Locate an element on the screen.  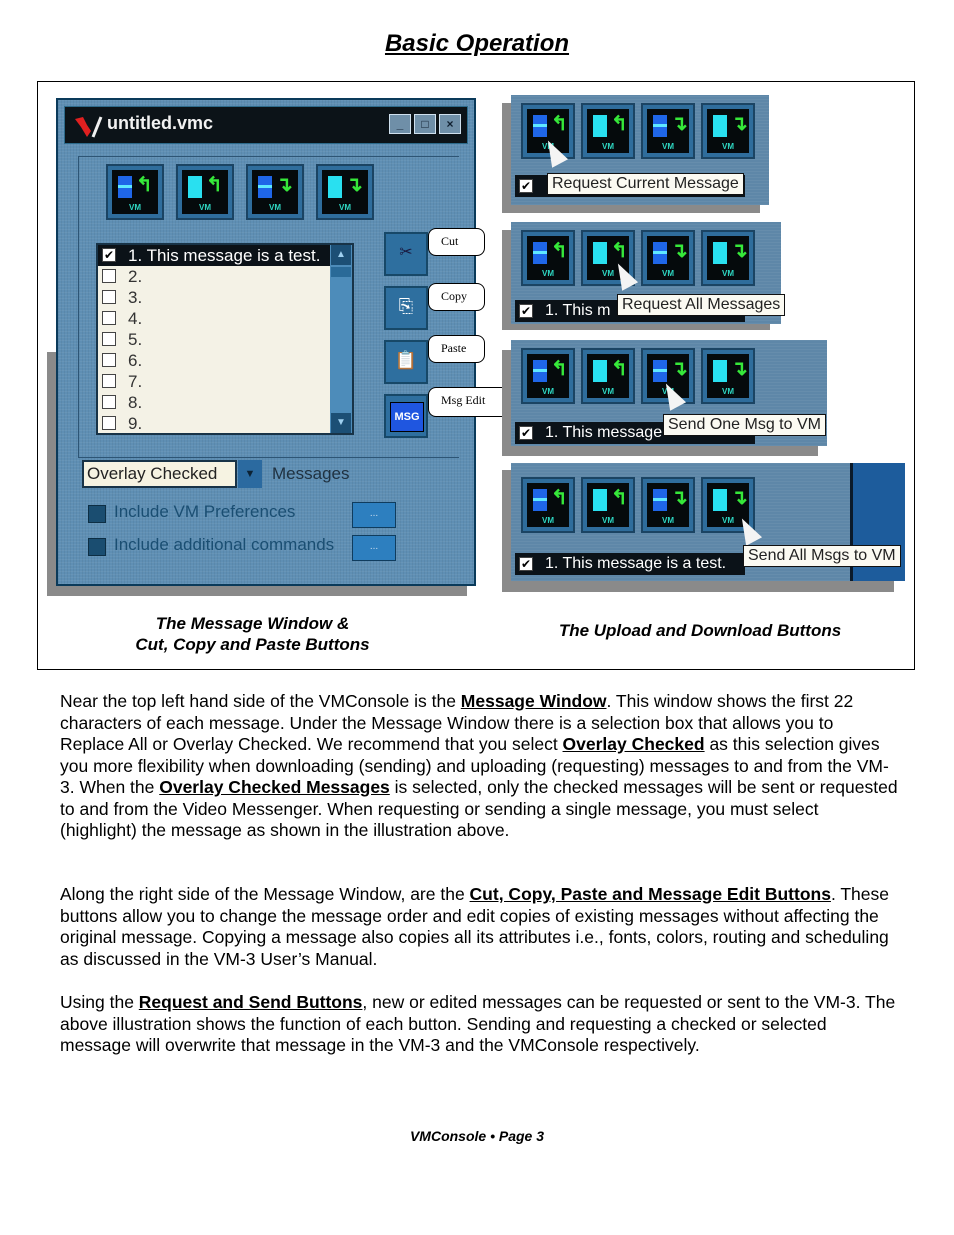
maximize-button: □ is located at coordinates (425, 124).